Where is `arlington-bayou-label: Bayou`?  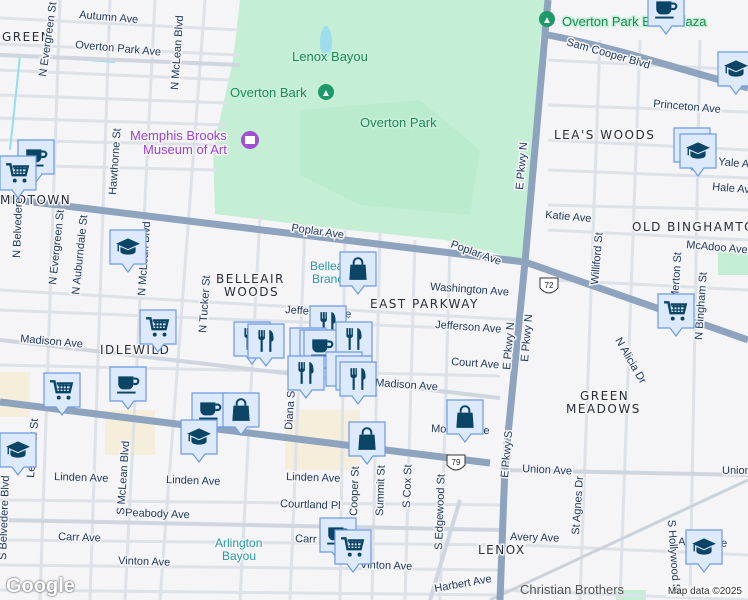
arlington-bayou-label: Bayou is located at coordinates (239, 556).